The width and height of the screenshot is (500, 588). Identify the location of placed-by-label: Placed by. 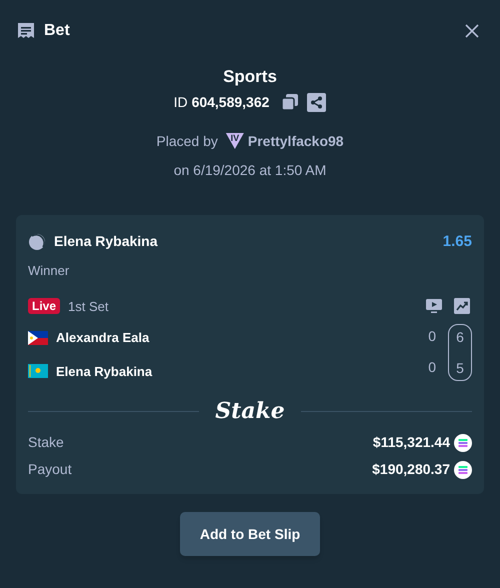
(187, 141).